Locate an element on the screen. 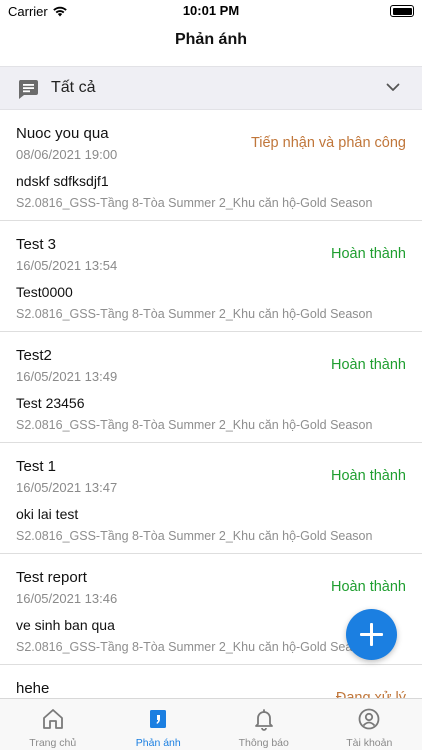  status-bar: Carrier 10:01 PM is located at coordinates (211, 12).